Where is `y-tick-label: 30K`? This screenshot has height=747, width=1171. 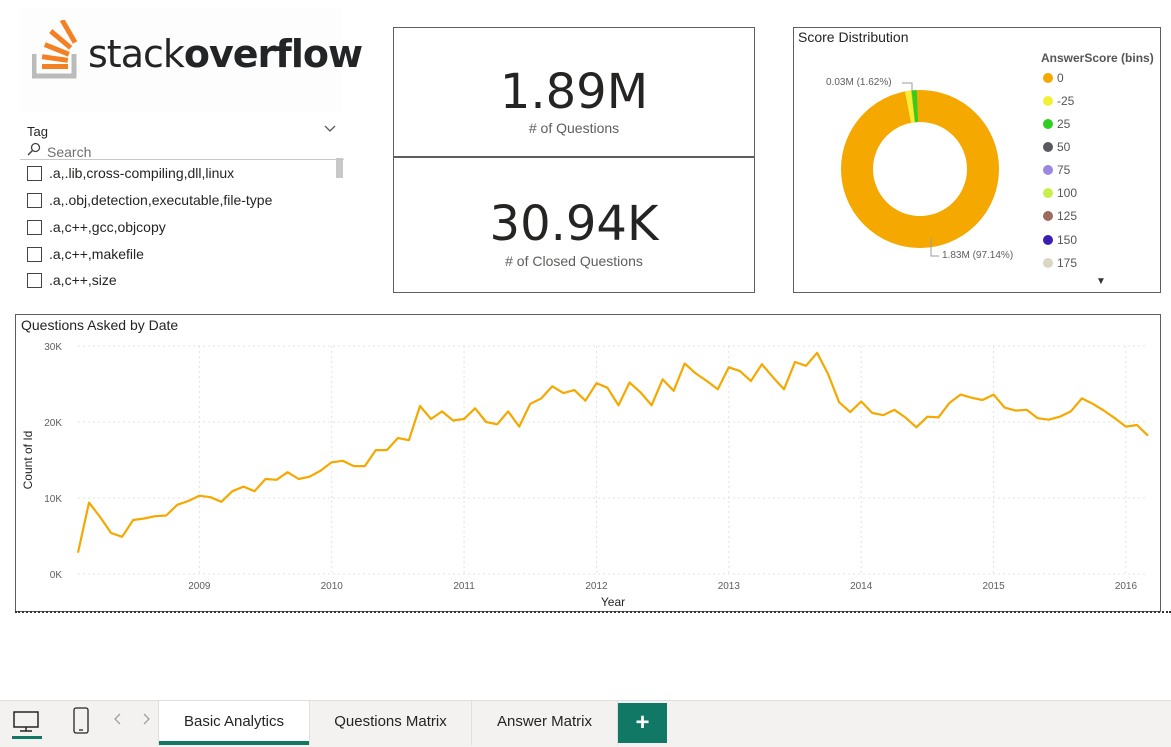
y-tick-label: 30K is located at coordinates (53, 347).